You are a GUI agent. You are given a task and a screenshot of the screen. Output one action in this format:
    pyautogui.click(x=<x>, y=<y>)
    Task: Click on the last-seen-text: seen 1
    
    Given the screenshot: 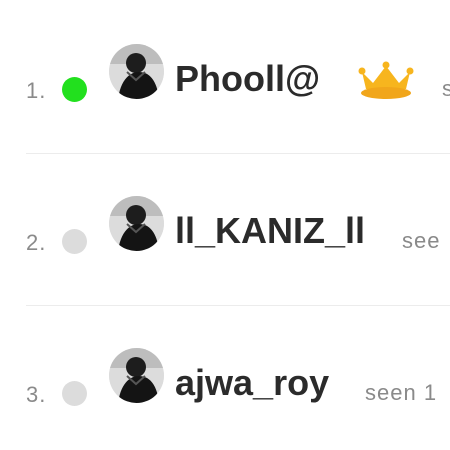 What is the action you would take?
    pyautogui.click(x=401, y=392)
    